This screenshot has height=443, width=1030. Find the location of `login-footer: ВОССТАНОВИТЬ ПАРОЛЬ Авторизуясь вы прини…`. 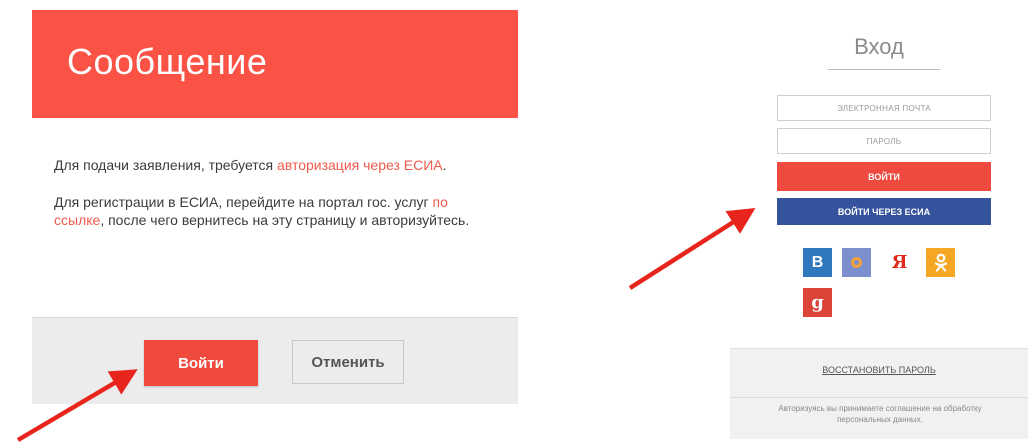

login-footer: ВОССТАНОВИТЬ ПАРОЛЬ Авторизуясь вы прини… is located at coordinates (879, 393).